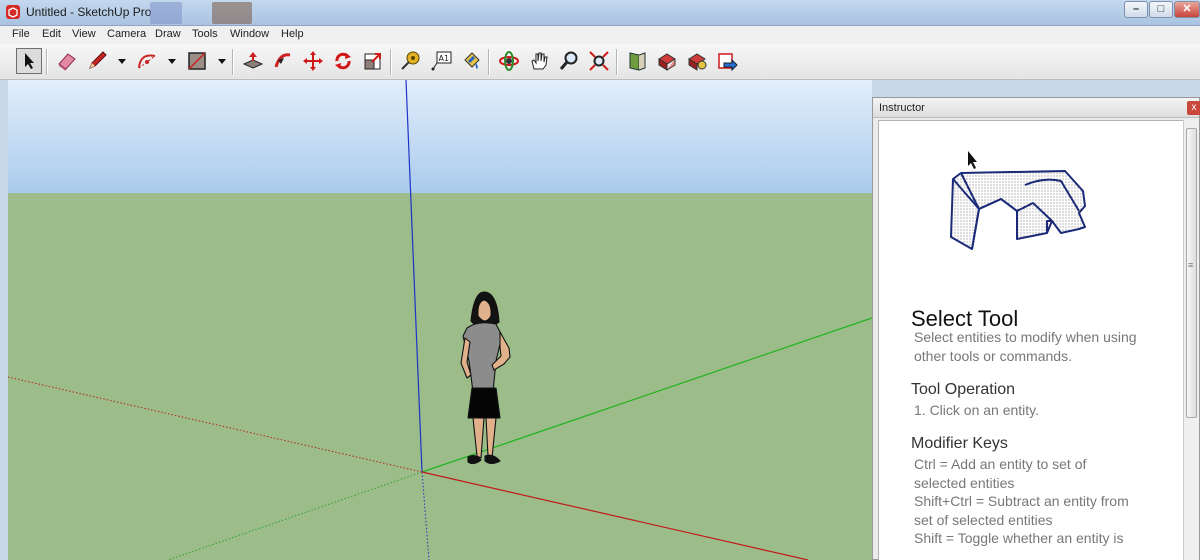  I want to click on minimize-button: –, so click(1136, 9).